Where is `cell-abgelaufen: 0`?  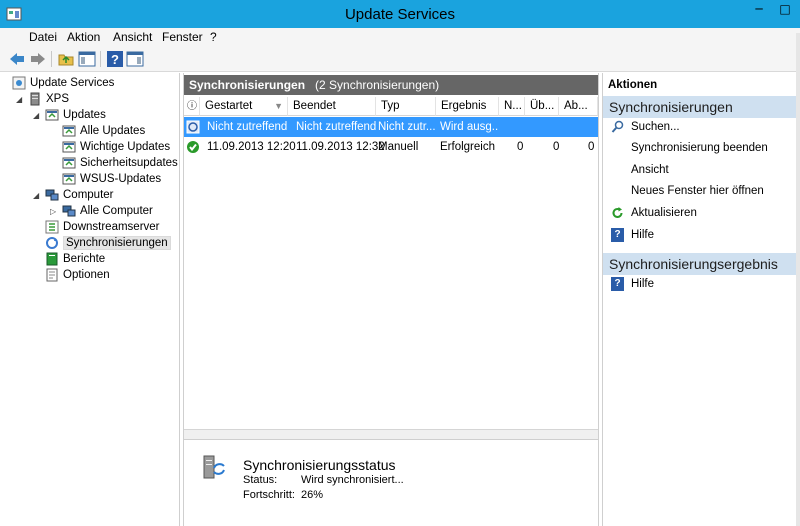
cell-abgelaufen: 0 is located at coordinates (591, 147).